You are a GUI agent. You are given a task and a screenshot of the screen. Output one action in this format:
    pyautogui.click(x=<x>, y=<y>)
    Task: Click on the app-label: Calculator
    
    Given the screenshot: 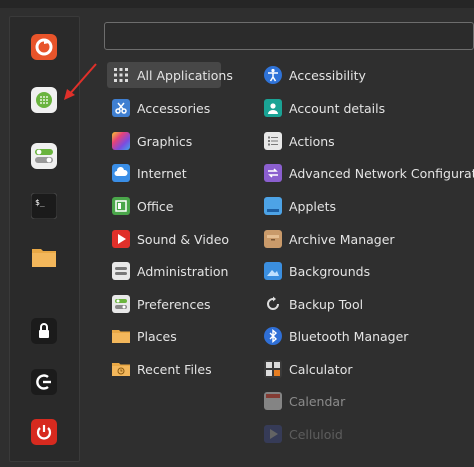 What is the action you would take?
    pyautogui.click(x=321, y=369)
    